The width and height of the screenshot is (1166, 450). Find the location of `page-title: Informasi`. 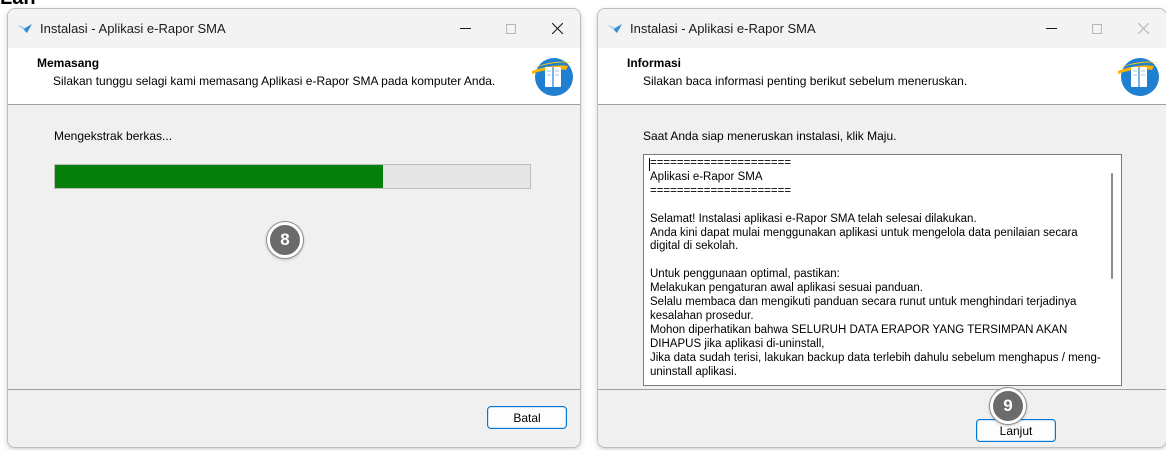

page-title: Informasi is located at coordinates (654, 63).